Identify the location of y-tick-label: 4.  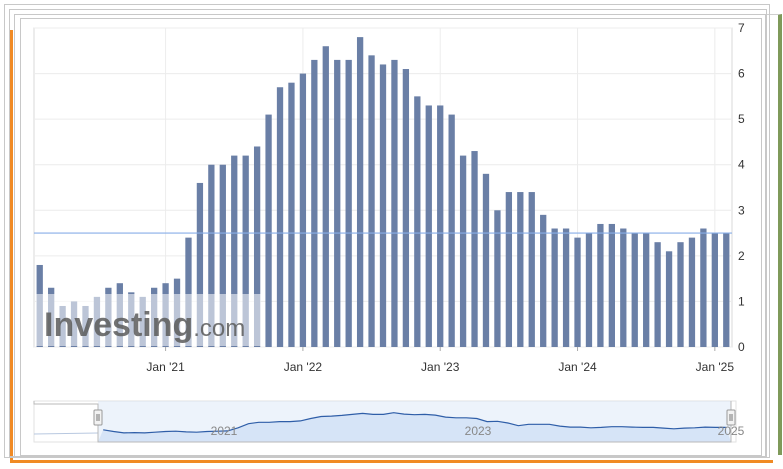
(741, 165).